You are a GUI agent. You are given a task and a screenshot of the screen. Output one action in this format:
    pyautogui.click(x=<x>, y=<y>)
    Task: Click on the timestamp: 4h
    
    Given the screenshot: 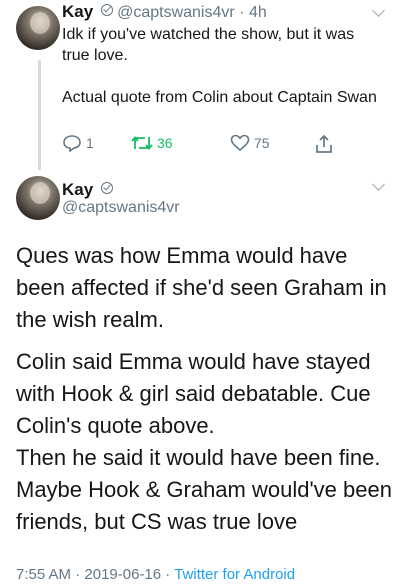 What is the action you would take?
    pyautogui.click(x=258, y=12)
    